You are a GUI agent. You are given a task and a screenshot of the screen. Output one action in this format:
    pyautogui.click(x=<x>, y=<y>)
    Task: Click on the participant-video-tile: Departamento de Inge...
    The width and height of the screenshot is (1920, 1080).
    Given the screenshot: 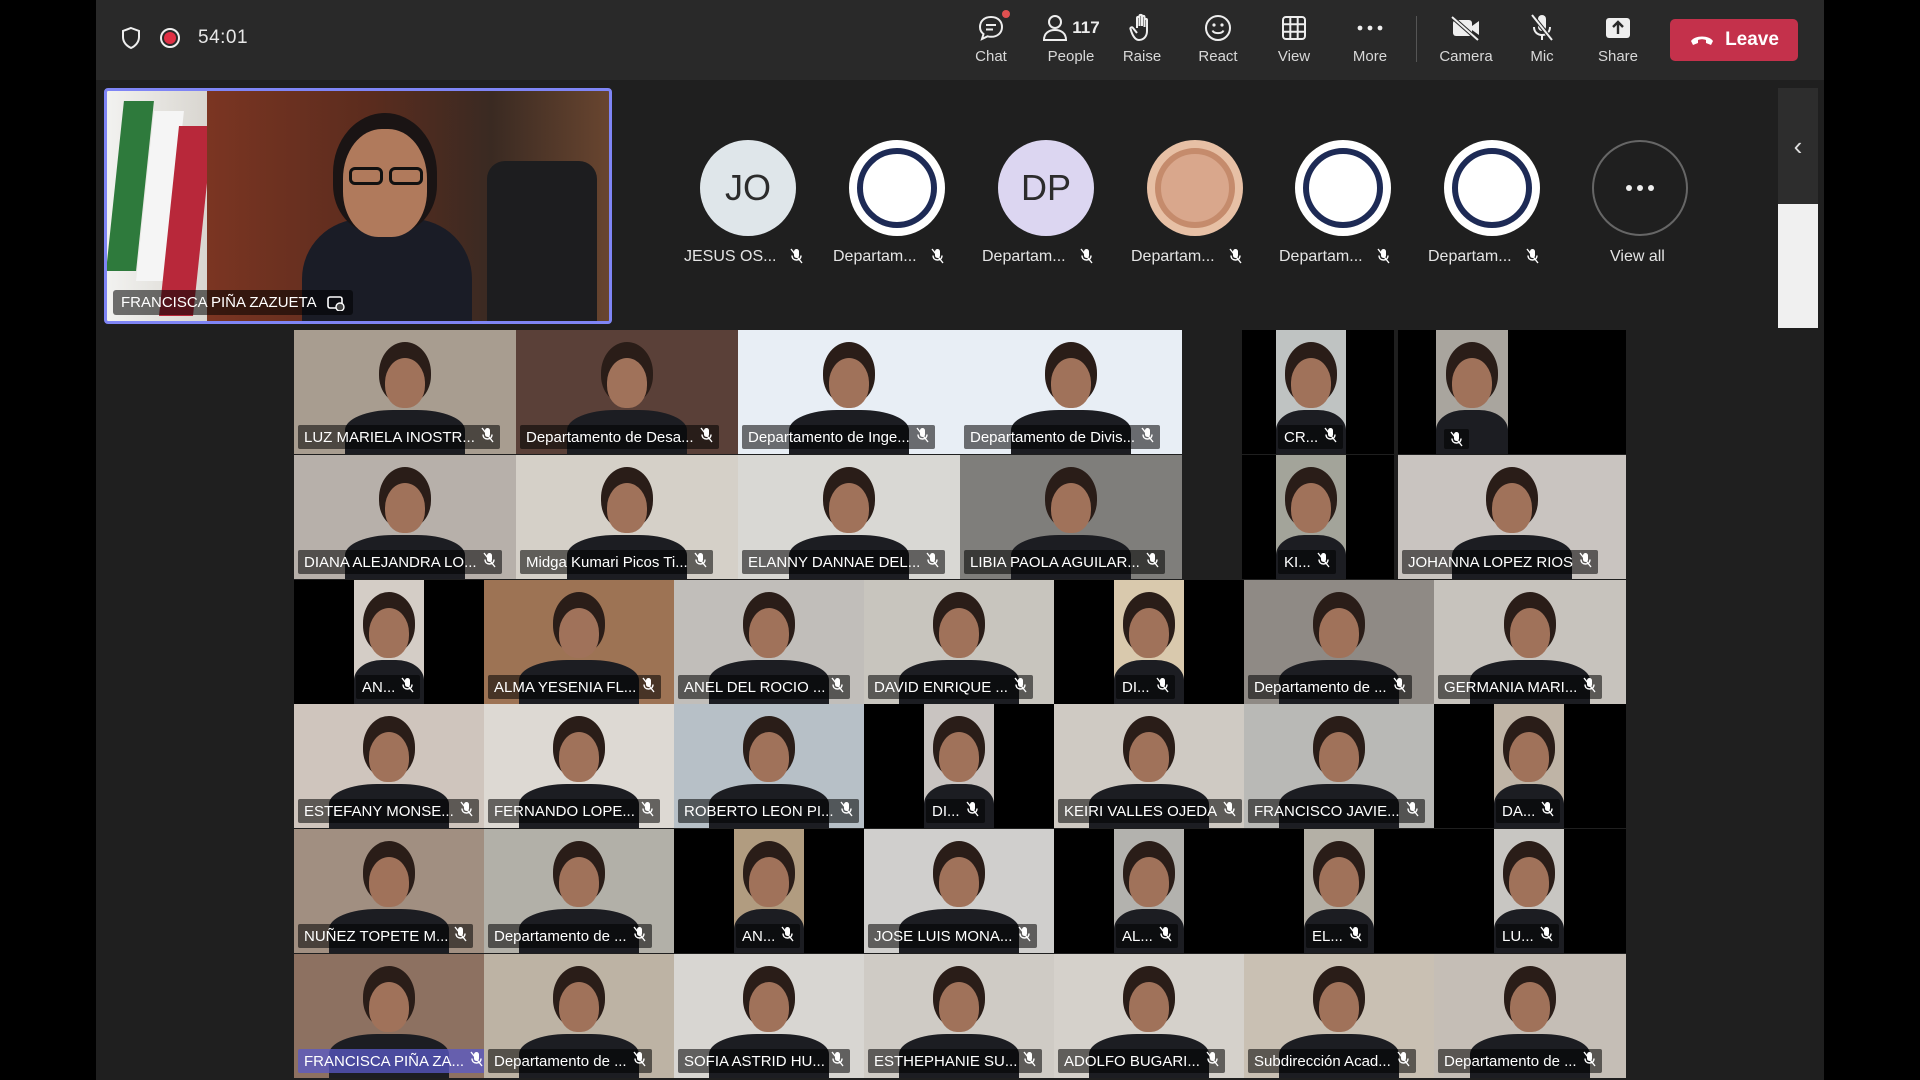 What is the action you would take?
    pyautogui.click(x=849, y=392)
    